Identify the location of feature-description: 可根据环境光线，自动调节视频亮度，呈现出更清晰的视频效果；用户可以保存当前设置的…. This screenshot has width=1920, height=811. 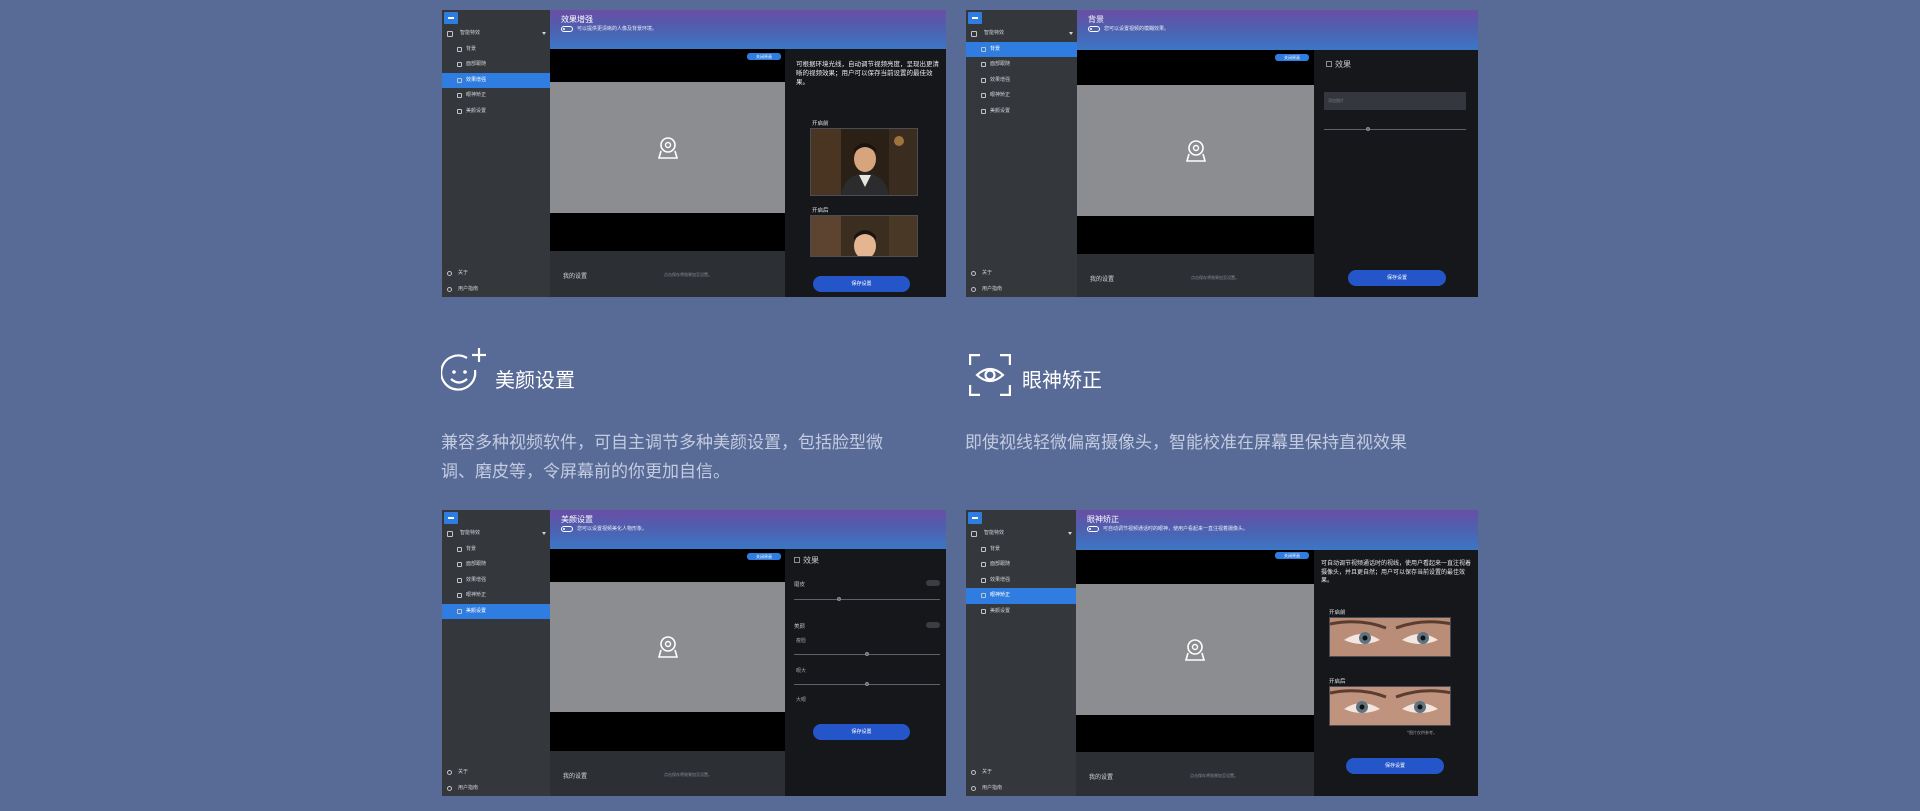
(867, 73).